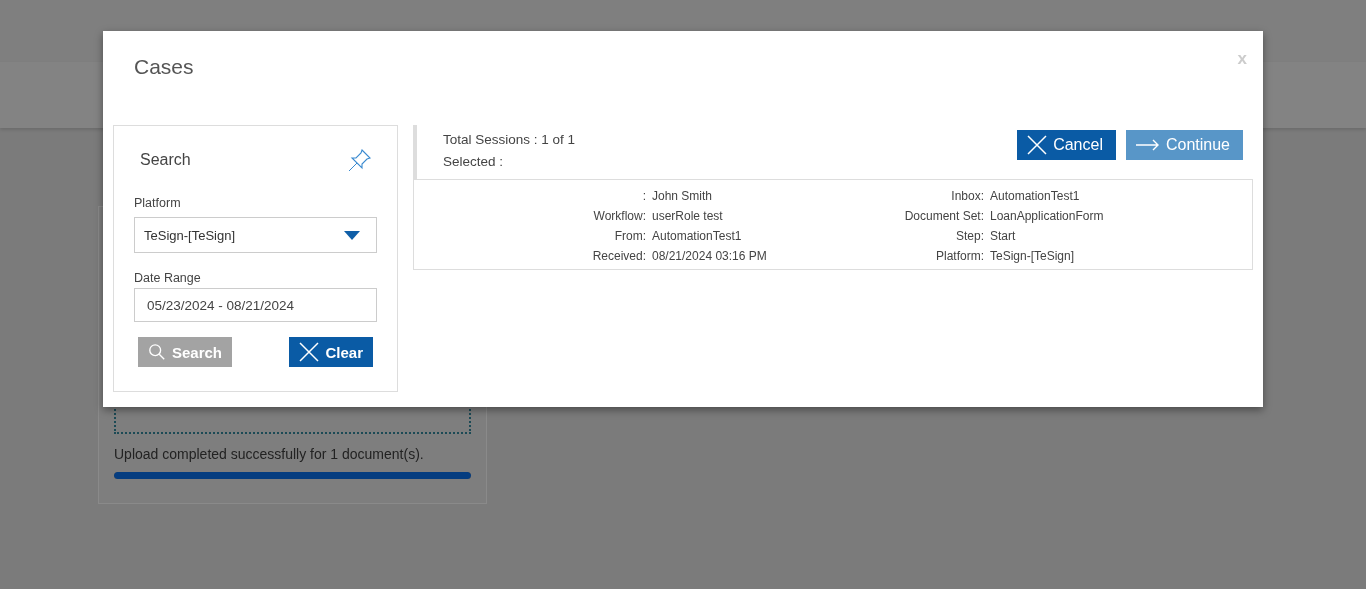 The height and width of the screenshot is (589, 1366). What do you see at coordinates (1003, 236) in the screenshot?
I see `field-value: Start` at bounding box center [1003, 236].